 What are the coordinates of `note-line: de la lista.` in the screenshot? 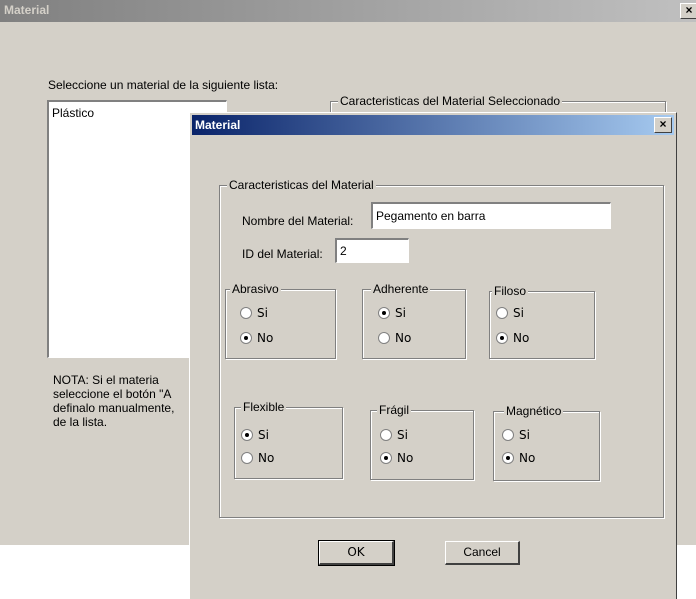 It's located at (80, 422).